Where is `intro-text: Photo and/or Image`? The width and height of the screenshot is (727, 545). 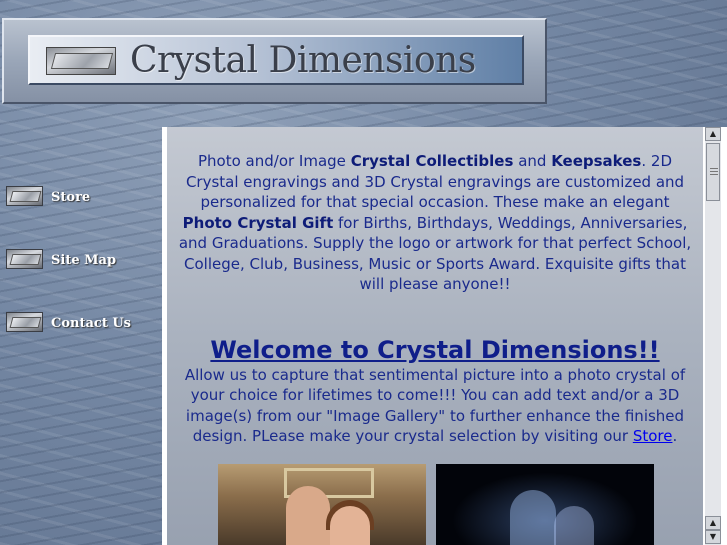
intro-text: Photo and/or Image is located at coordinates (274, 161).